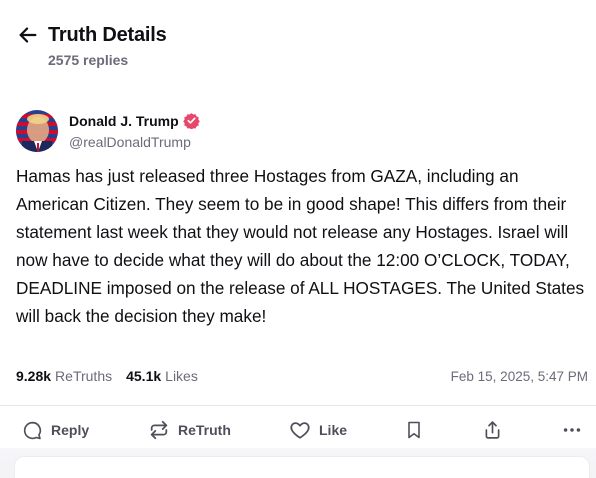 This screenshot has height=478, width=596. I want to click on avatar-image, so click(37, 131).